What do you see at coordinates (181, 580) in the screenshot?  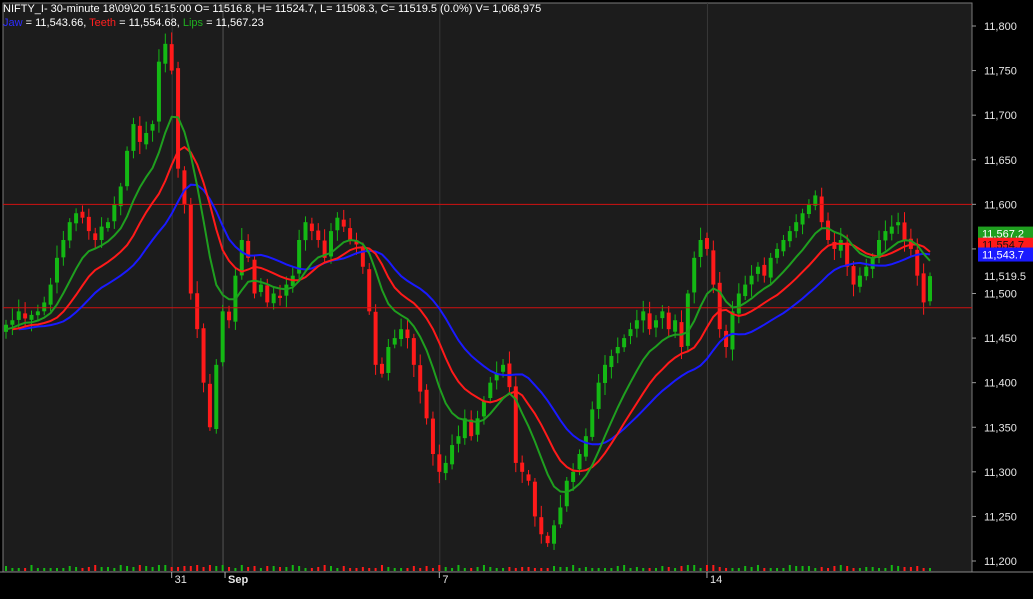 I see `x-tick-label: 31` at bounding box center [181, 580].